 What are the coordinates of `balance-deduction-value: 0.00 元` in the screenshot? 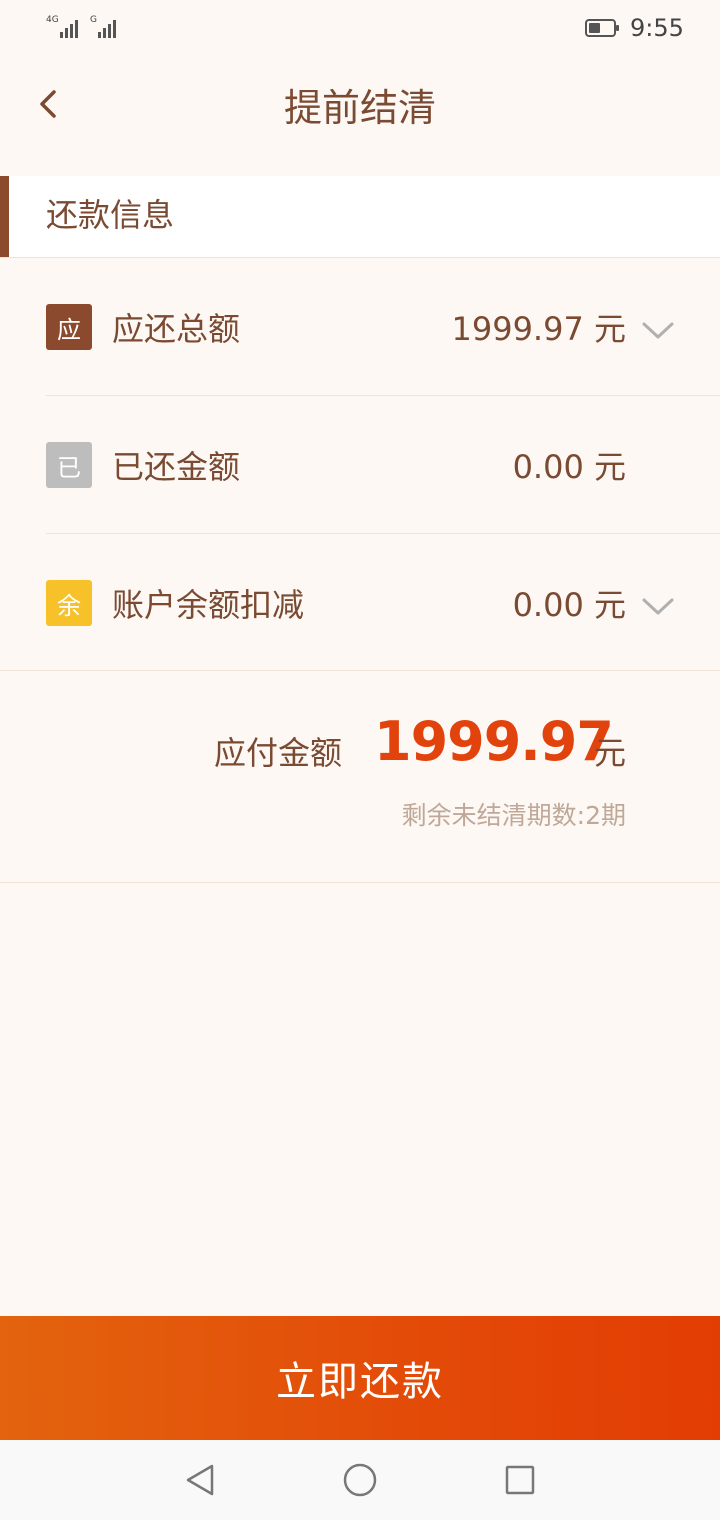 It's located at (569, 605).